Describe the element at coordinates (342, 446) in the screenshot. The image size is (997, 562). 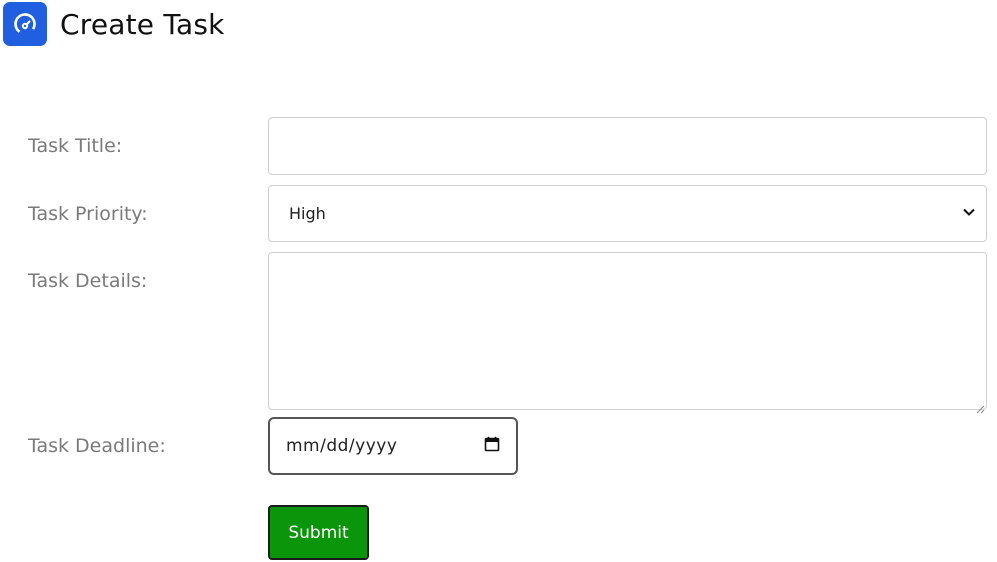
I see `date-placeholder: mm/dd/yyyy` at that location.